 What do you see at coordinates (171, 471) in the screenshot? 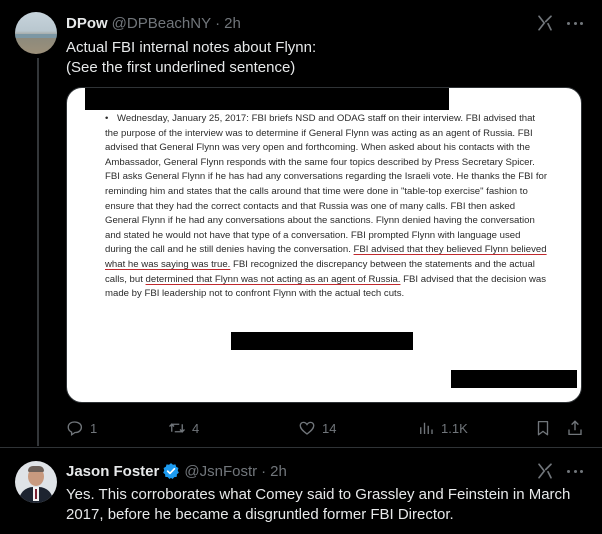
I see `verified-icon` at bounding box center [171, 471].